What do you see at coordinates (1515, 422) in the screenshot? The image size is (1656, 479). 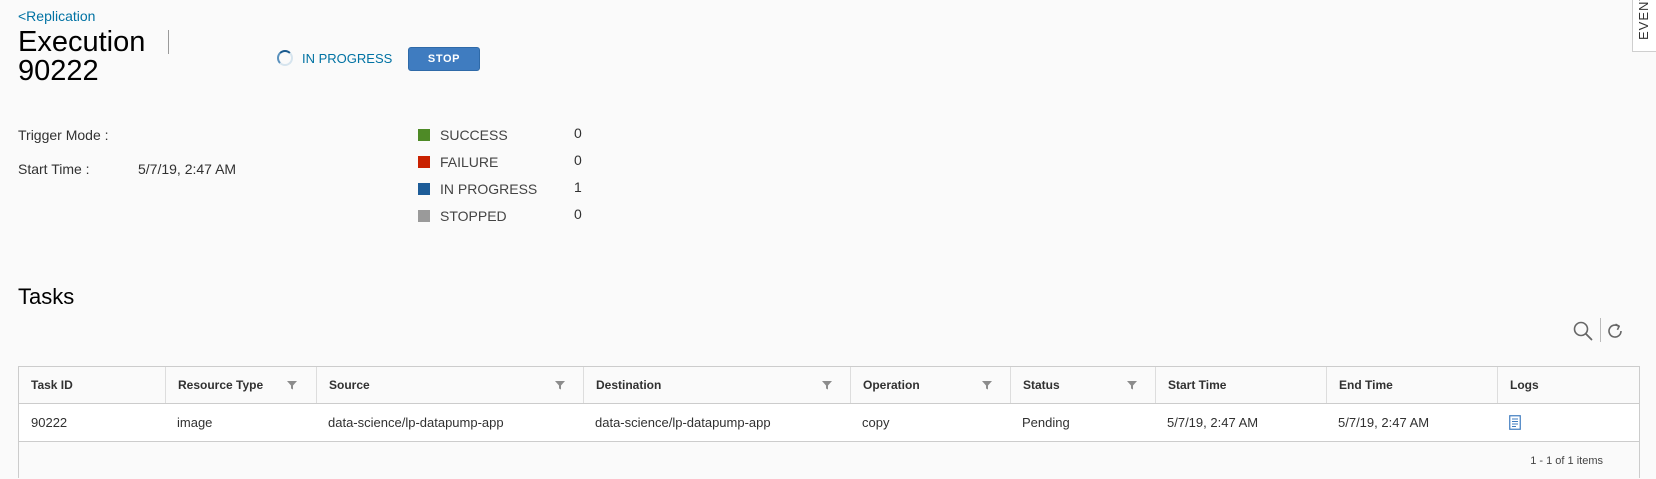 I see `log-file-icon` at bounding box center [1515, 422].